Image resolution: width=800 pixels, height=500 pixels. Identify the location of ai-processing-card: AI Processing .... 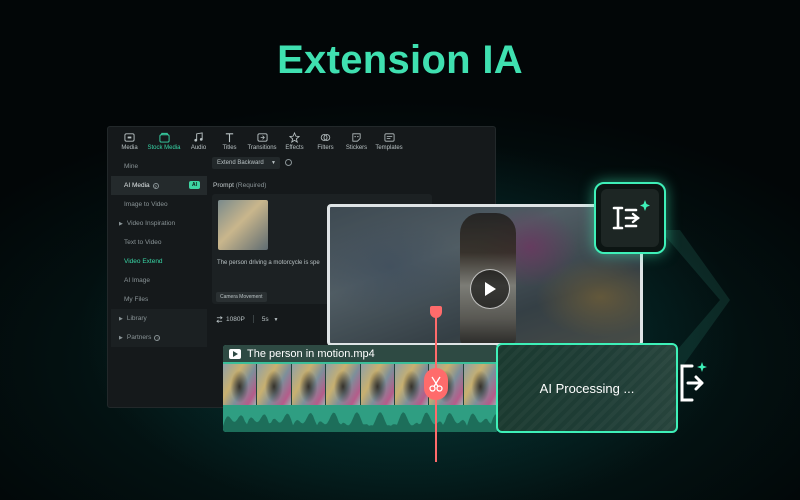
(587, 388).